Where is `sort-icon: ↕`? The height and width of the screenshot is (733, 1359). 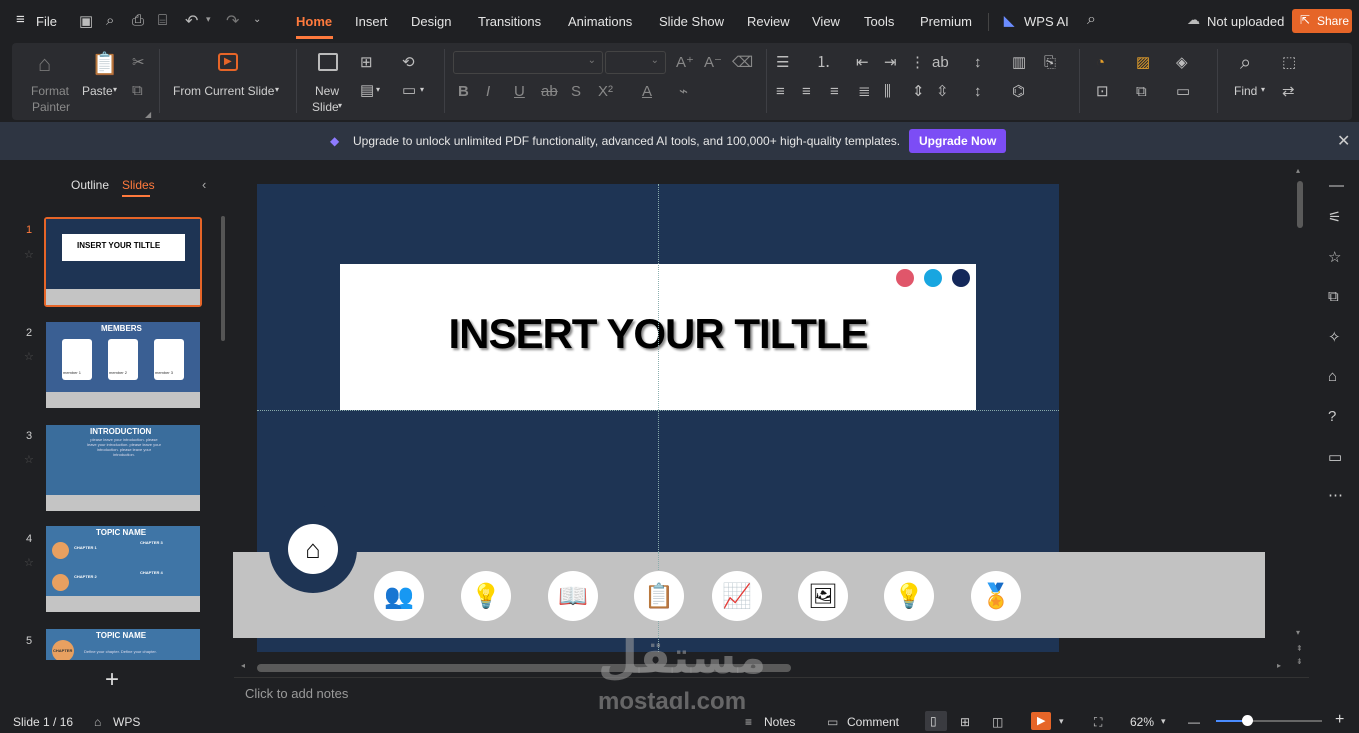 sort-icon: ↕ is located at coordinates (978, 62).